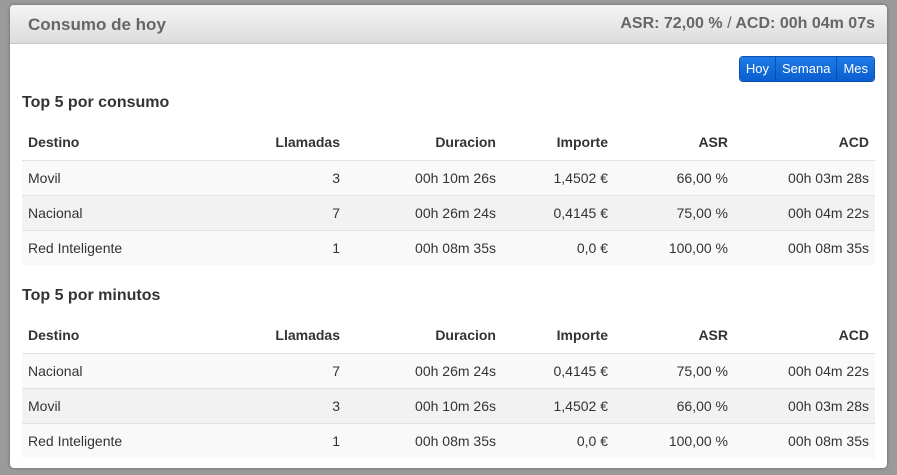 Image resolution: width=897 pixels, height=475 pixels. Describe the element at coordinates (97, 24) in the screenshot. I see `panel-title: Consumo de hoy` at that location.